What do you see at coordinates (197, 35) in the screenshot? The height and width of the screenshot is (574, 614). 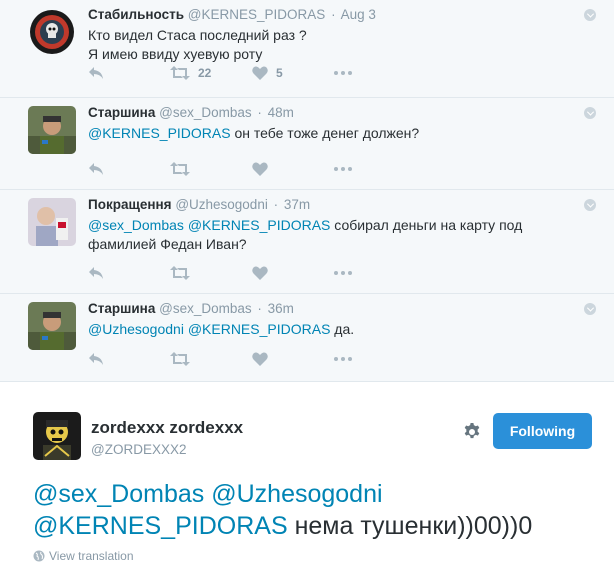 I see `tweet-text-line: Кто видел Стаса последний раз ?` at bounding box center [197, 35].